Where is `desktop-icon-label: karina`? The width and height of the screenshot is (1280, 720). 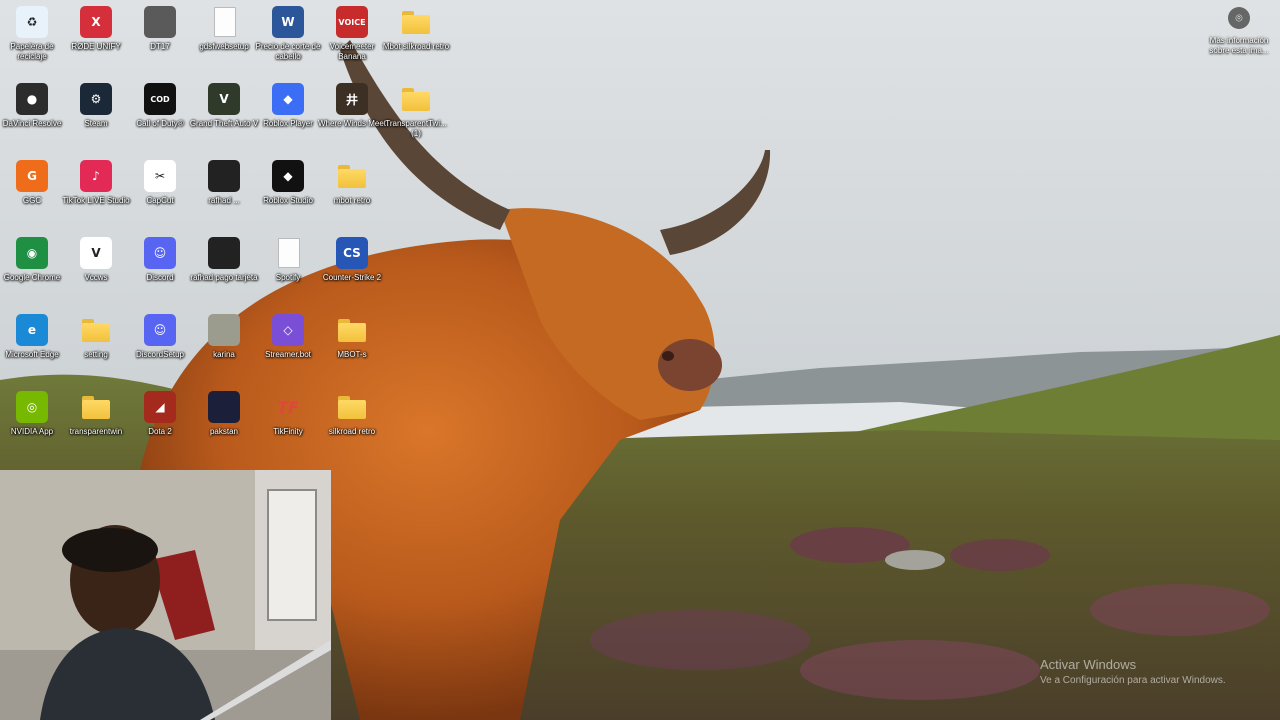
desktop-icon-label: karina is located at coordinates (224, 354).